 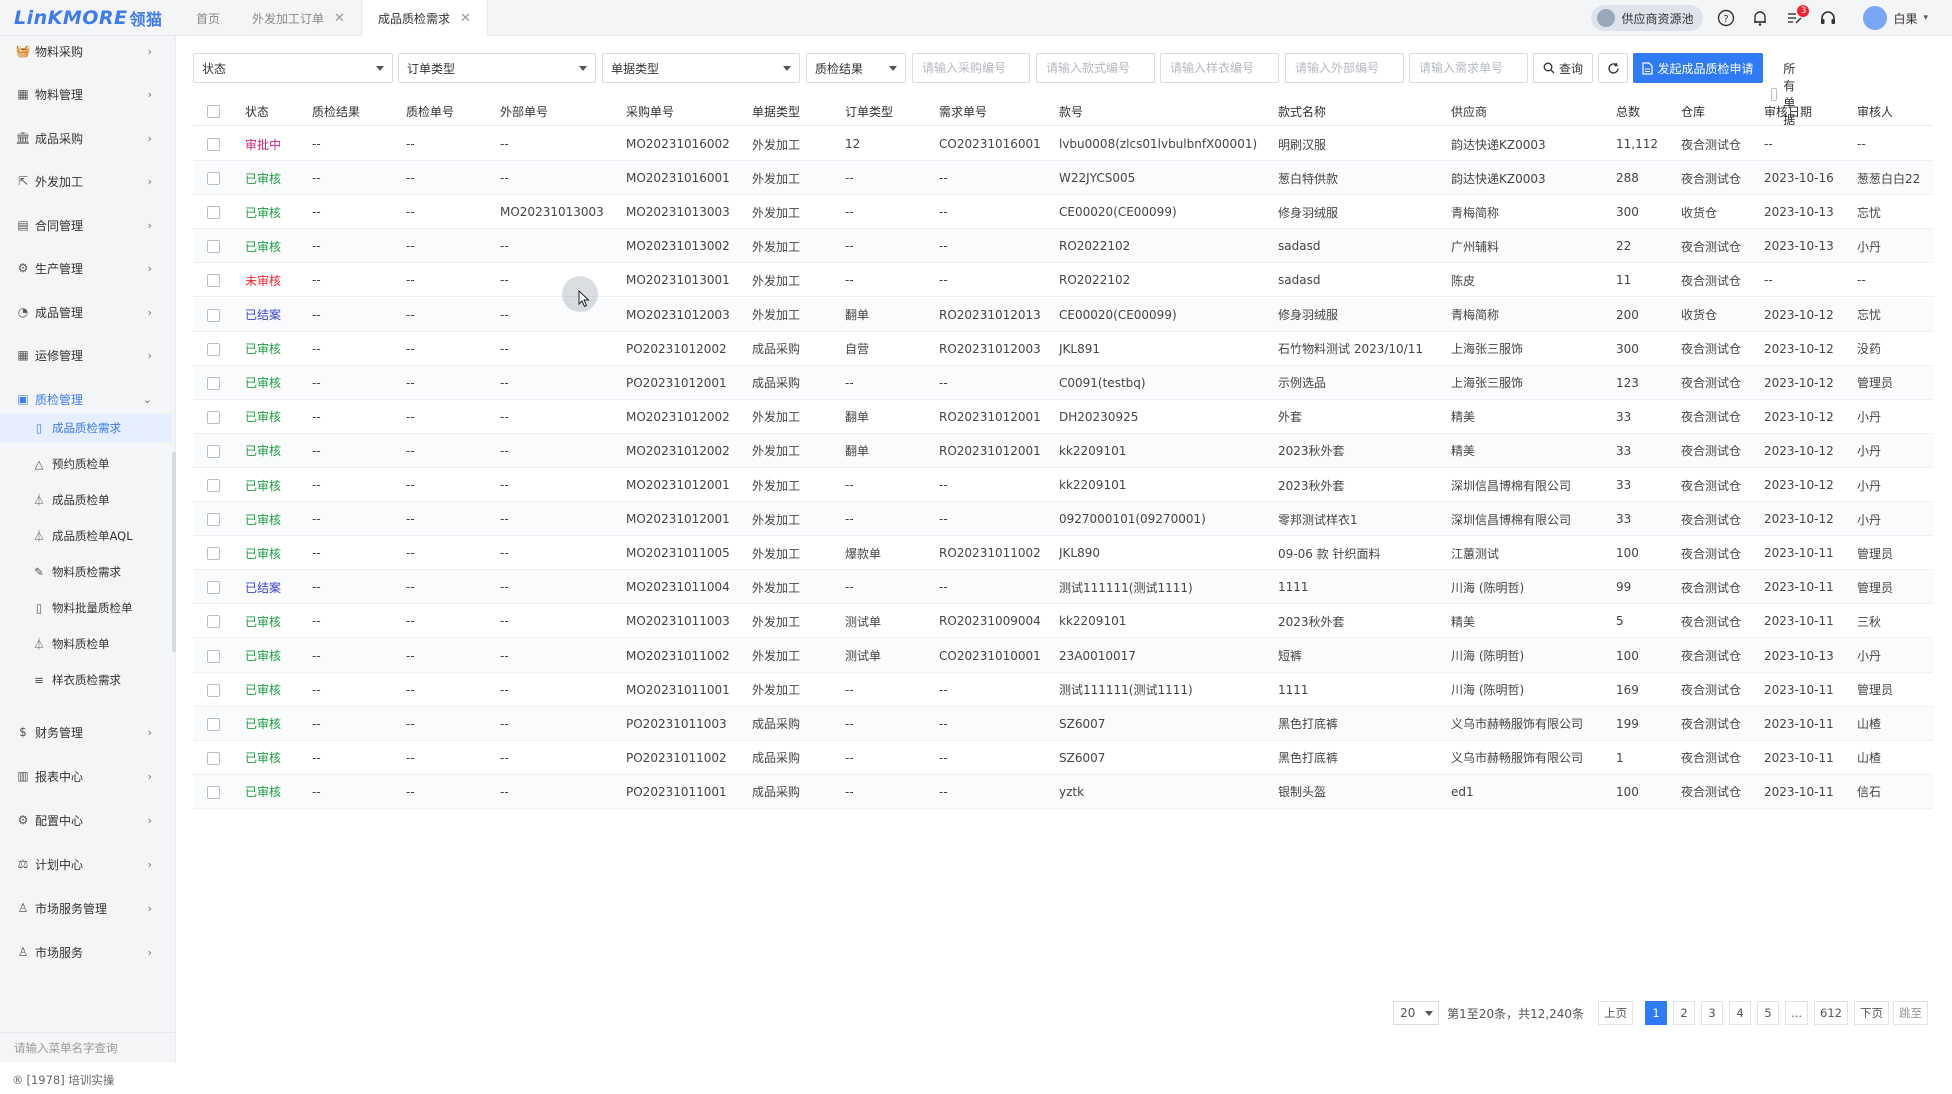 What do you see at coordinates (1132, 519) in the screenshot?
I see `cell-style-no: 0927000101(09270001)` at bounding box center [1132, 519].